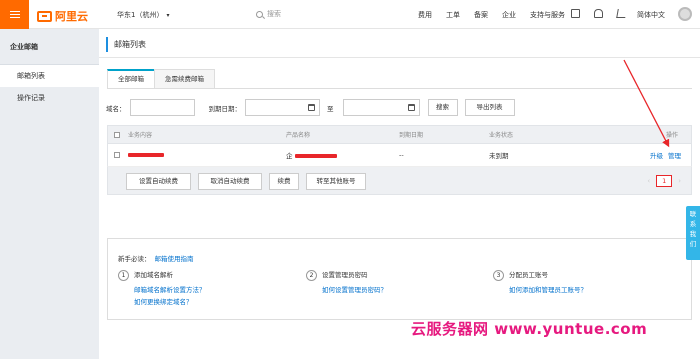  I want to click on menu-button, so click(14, 14).